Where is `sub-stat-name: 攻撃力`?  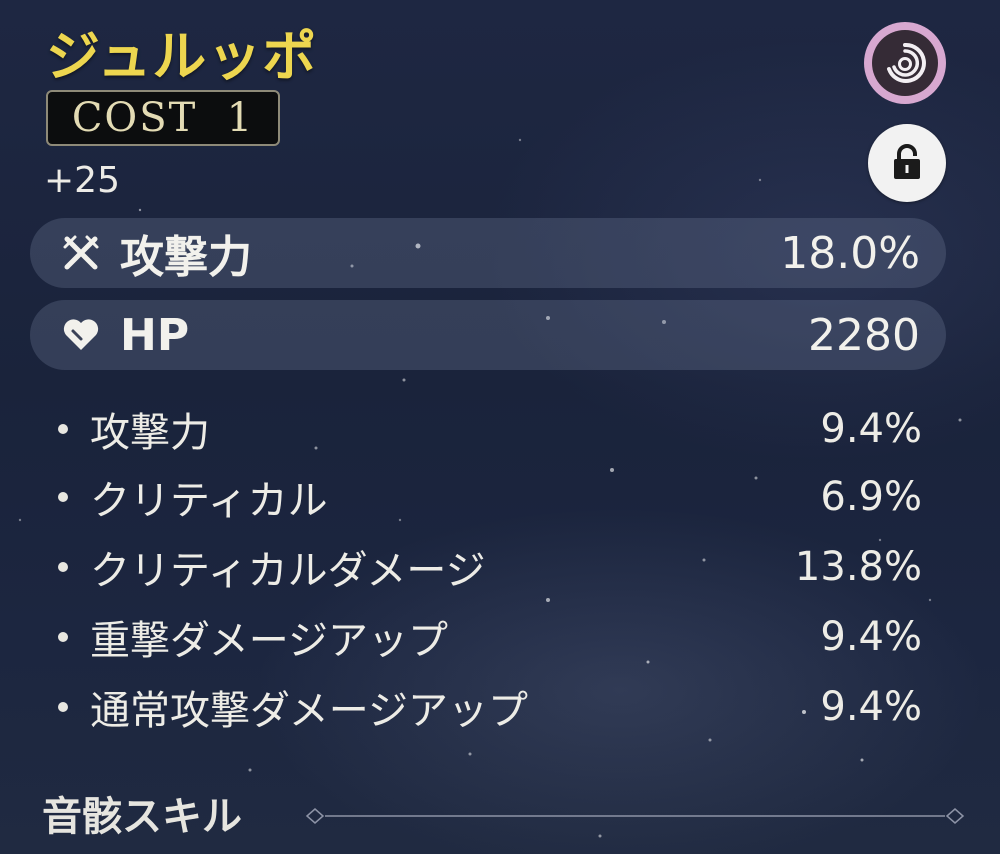
sub-stat-name: 攻撃力 is located at coordinates (150, 433).